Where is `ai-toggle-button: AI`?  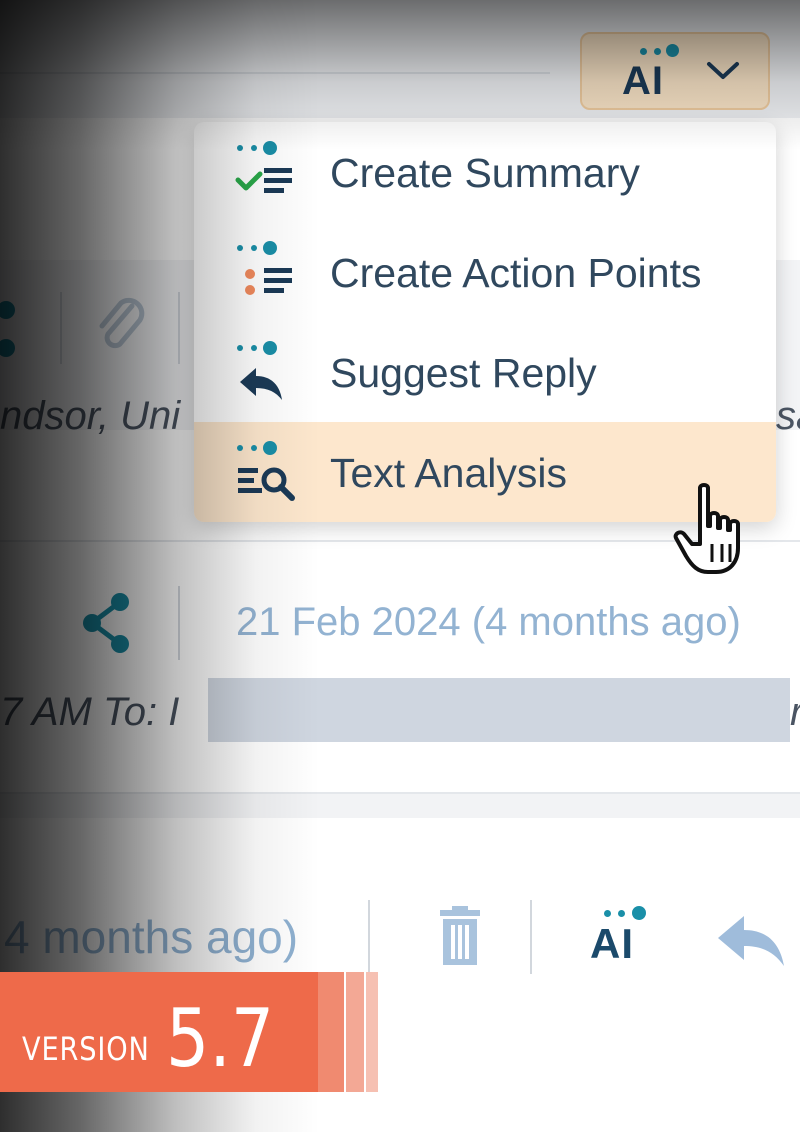
ai-toggle-button: AI is located at coordinates (675, 71).